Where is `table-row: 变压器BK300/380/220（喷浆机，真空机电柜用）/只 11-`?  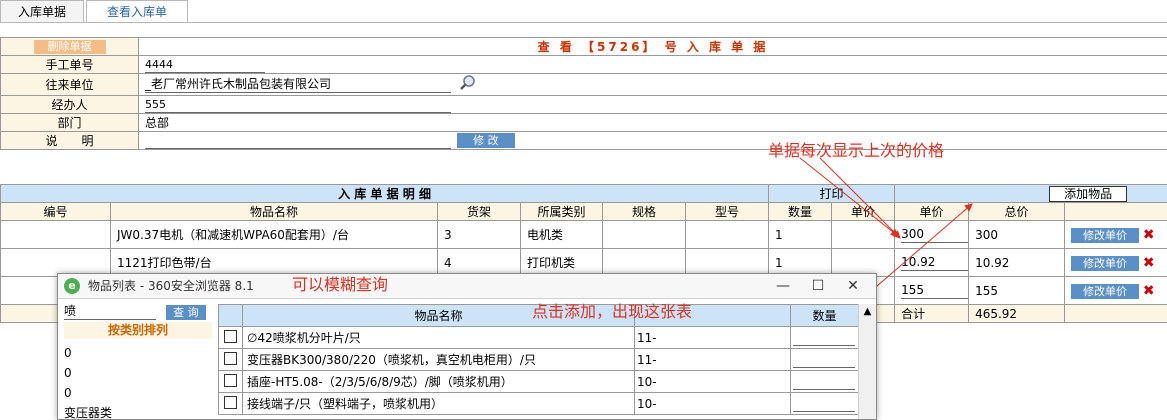
table-row: 变压器BK300/380/220（喷浆机，真空机电柜用）/只 11- is located at coordinates (539, 360).